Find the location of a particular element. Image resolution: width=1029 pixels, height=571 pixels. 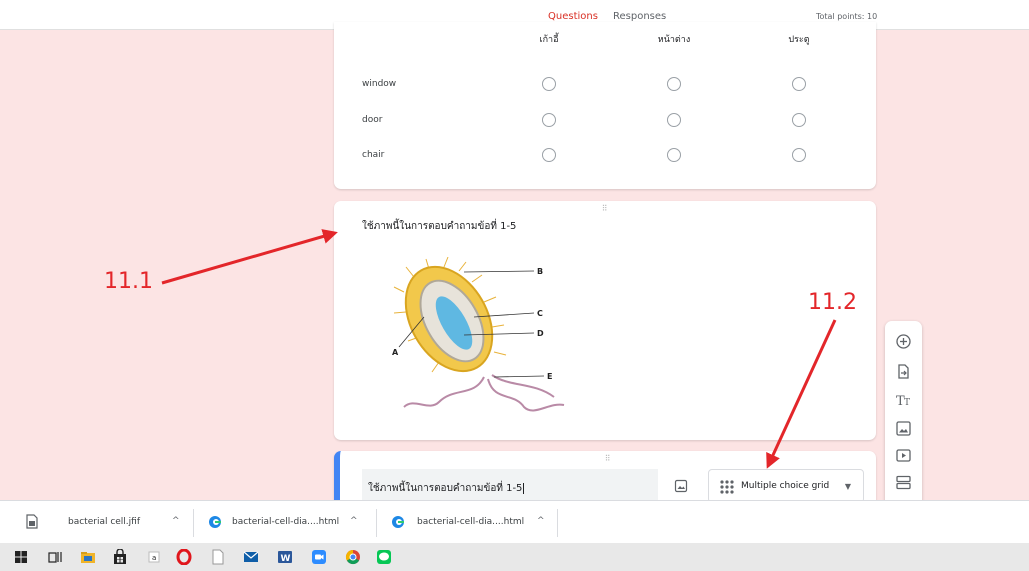

add-section-icon is located at coordinates (903, 482).